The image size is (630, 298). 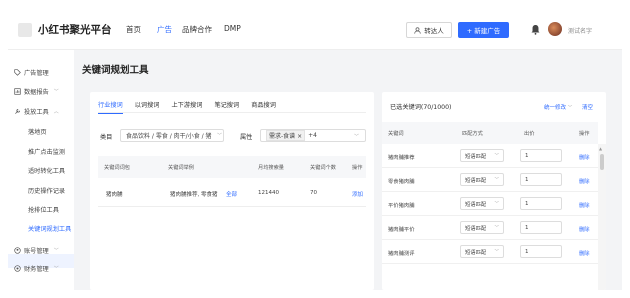 I want to click on sidebar-item-account-management: 账号管理 ﹀, so click(x=36, y=250).